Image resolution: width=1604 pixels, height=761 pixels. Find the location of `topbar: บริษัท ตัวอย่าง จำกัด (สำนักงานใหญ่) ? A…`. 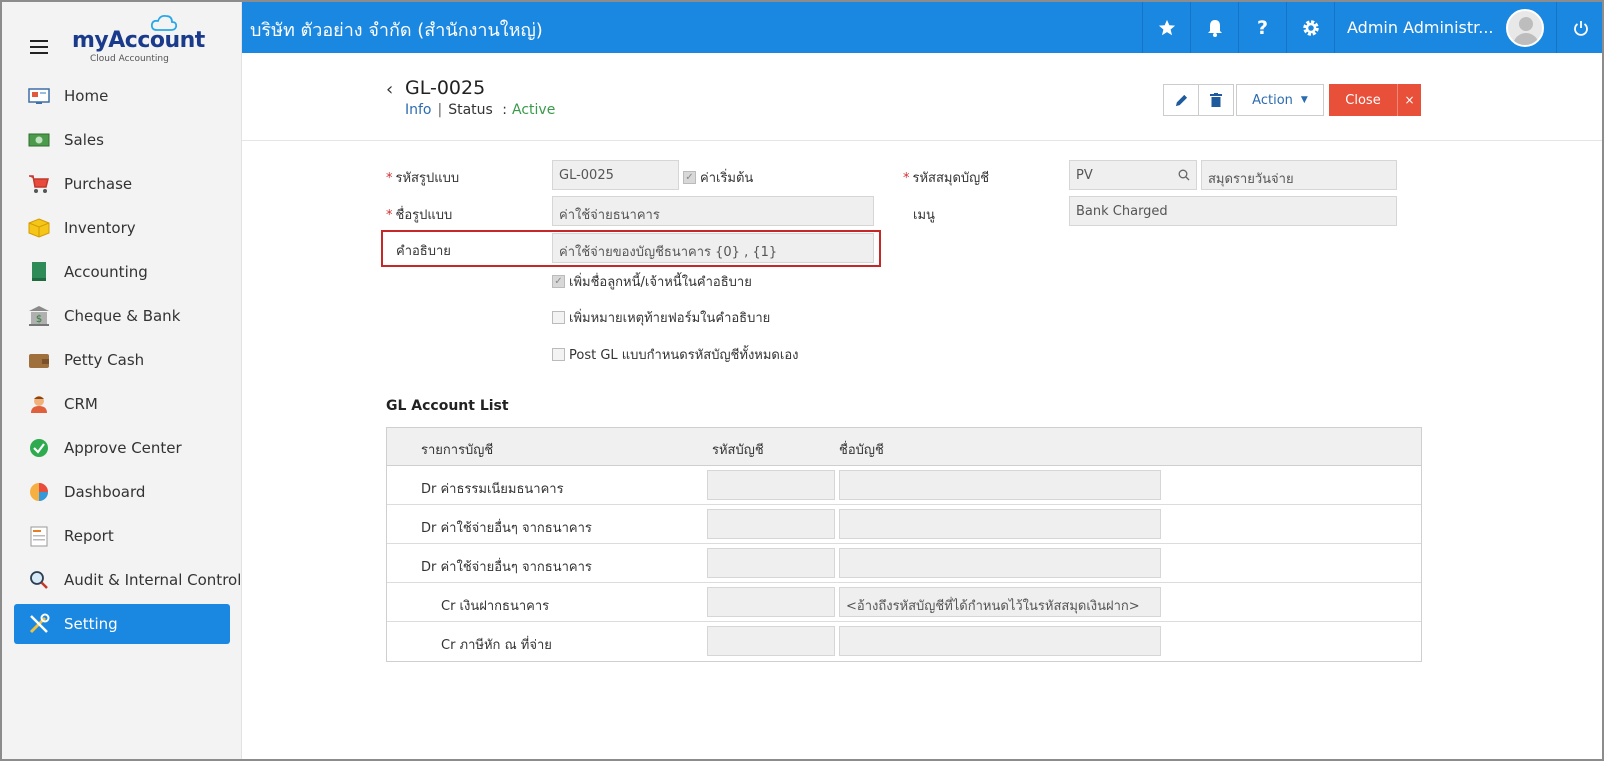

topbar: บริษัท ตัวอย่าง จำกัด (สำนักงานใหญ่) ? A… is located at coordinates (922, 27).